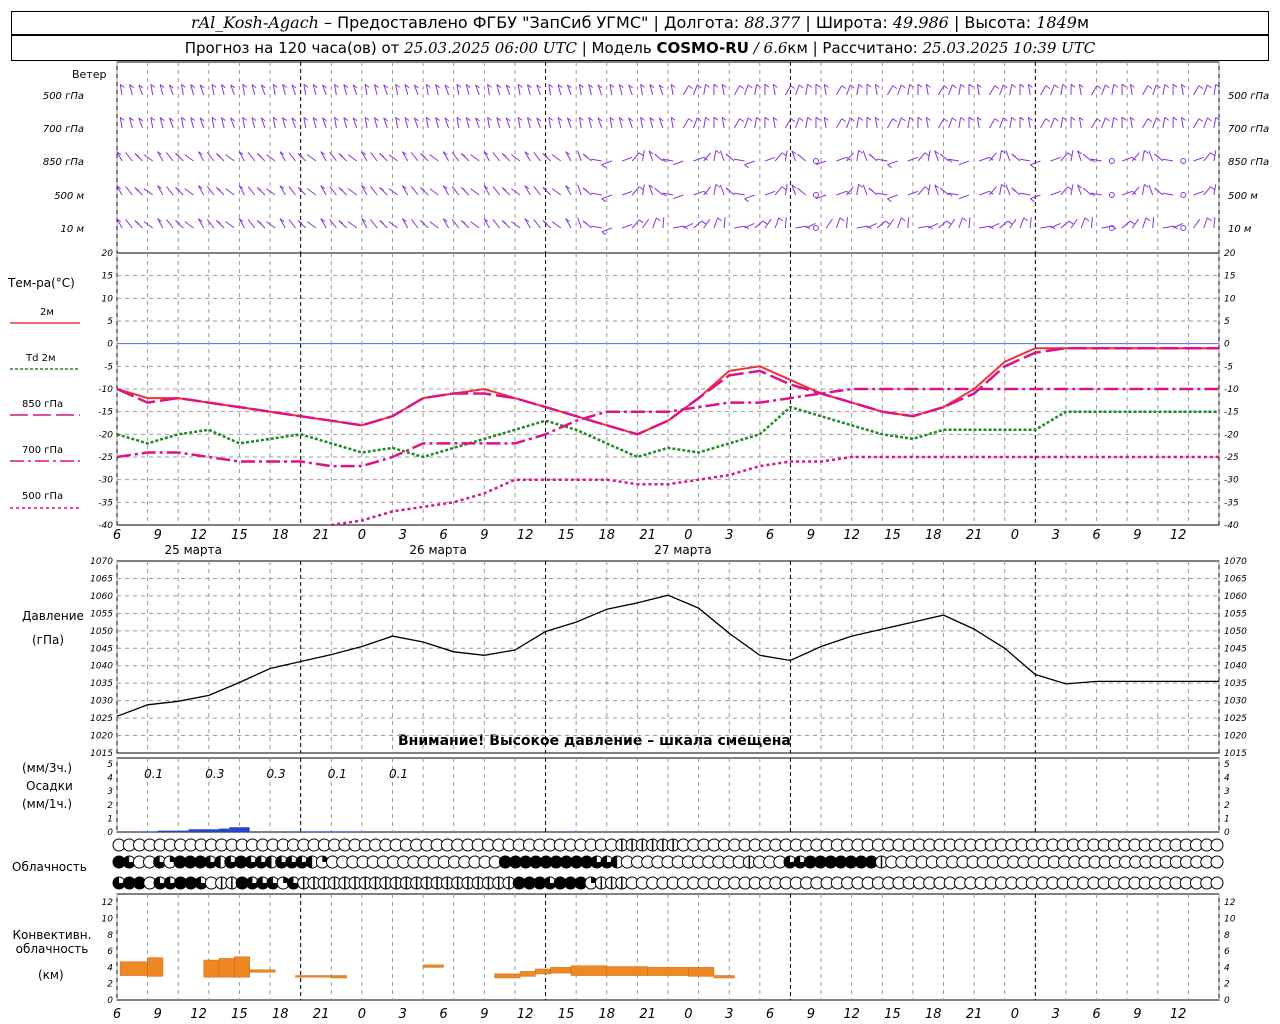  Describe the element at coordinates (276, 774) in the screenshot. I see `precip-sum-label: 0.3` at that location.